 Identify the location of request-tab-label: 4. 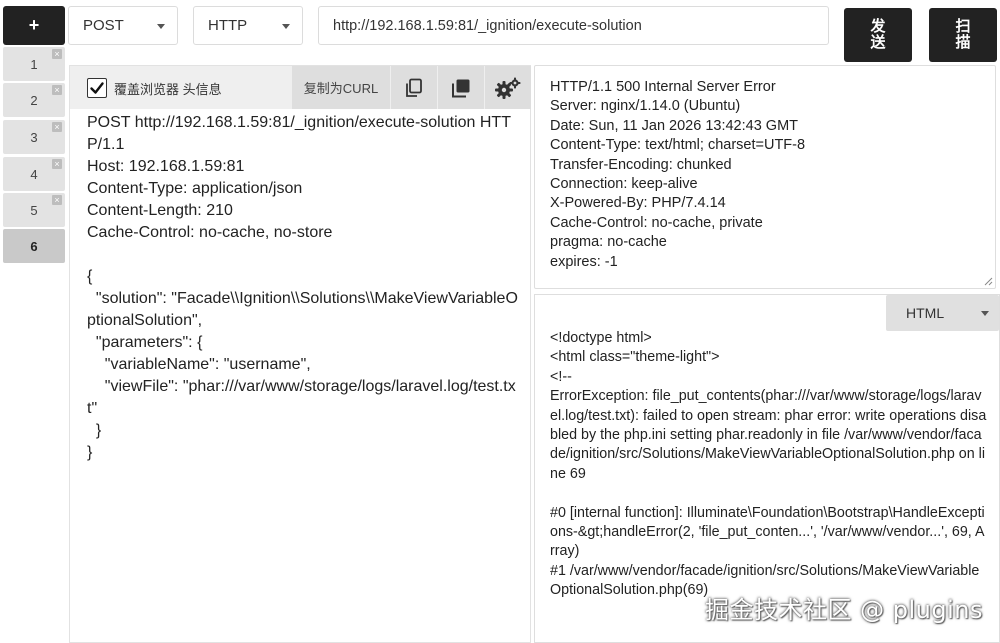
(34, 174).